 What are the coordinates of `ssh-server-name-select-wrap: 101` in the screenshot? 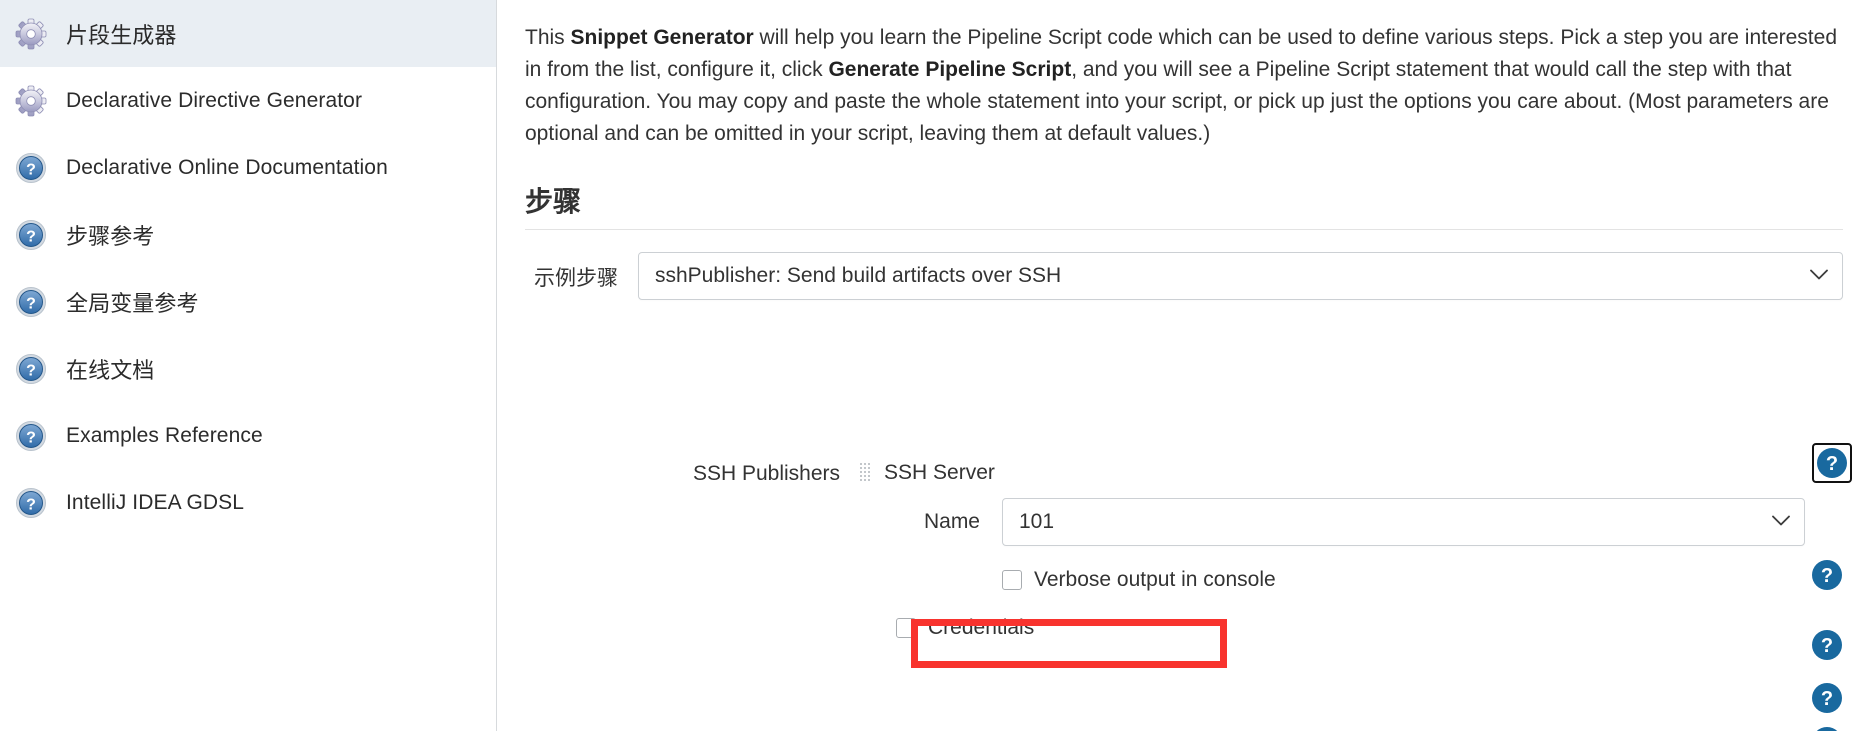 It's located at (1403, 521).